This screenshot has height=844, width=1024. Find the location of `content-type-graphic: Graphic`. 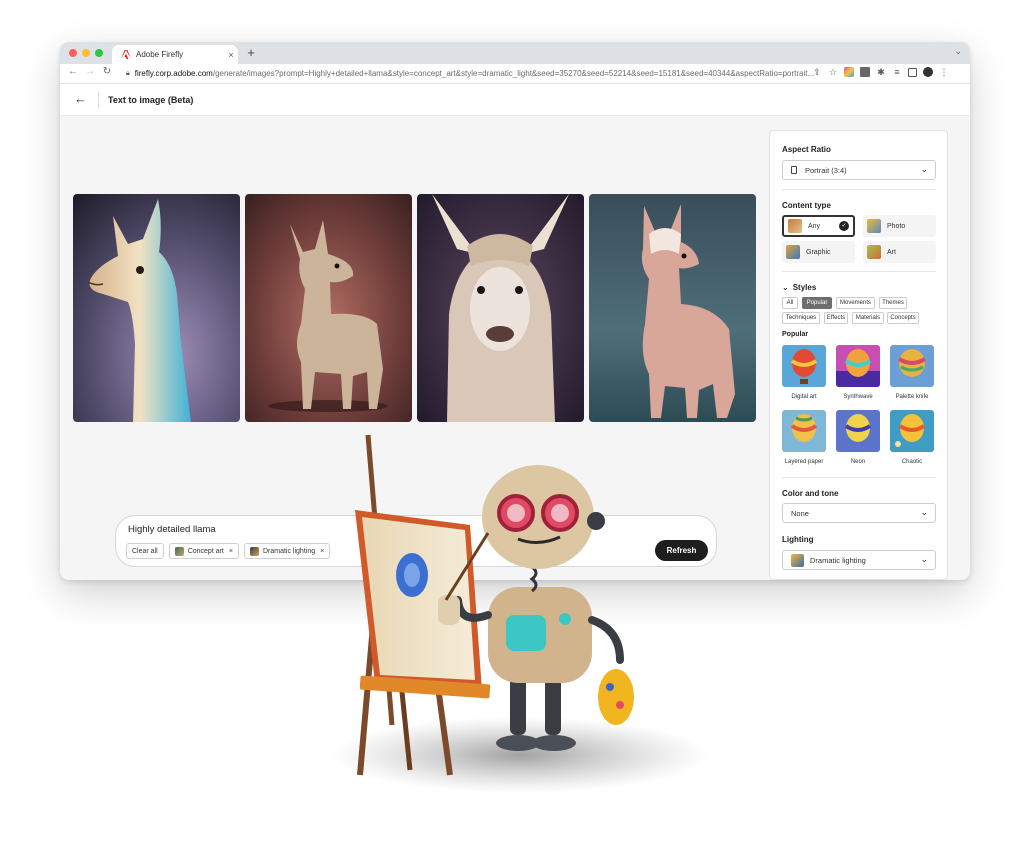

content-type-graphic: Graphic is located at coordinates (818, 252).